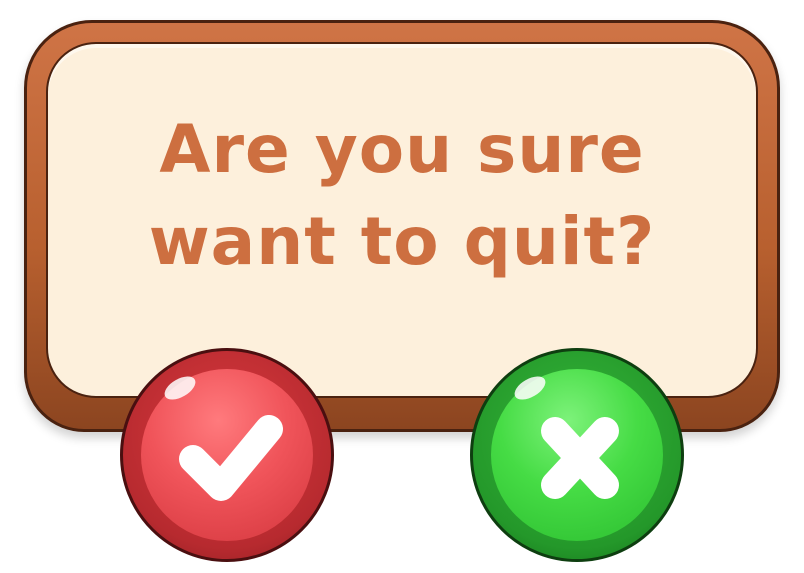  What do you see at coordinates (231, 458) in the screenshot?
I see `checkmark-icon` at bounding box center [231, 458].